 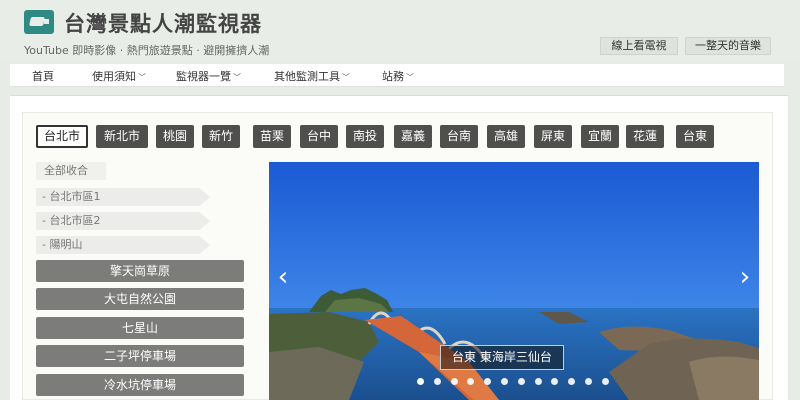 What do you see at coordinates (140, 328) in the screenshot?
I see `spot-qixingshan: 七星山` at bounding box center [140, 328].